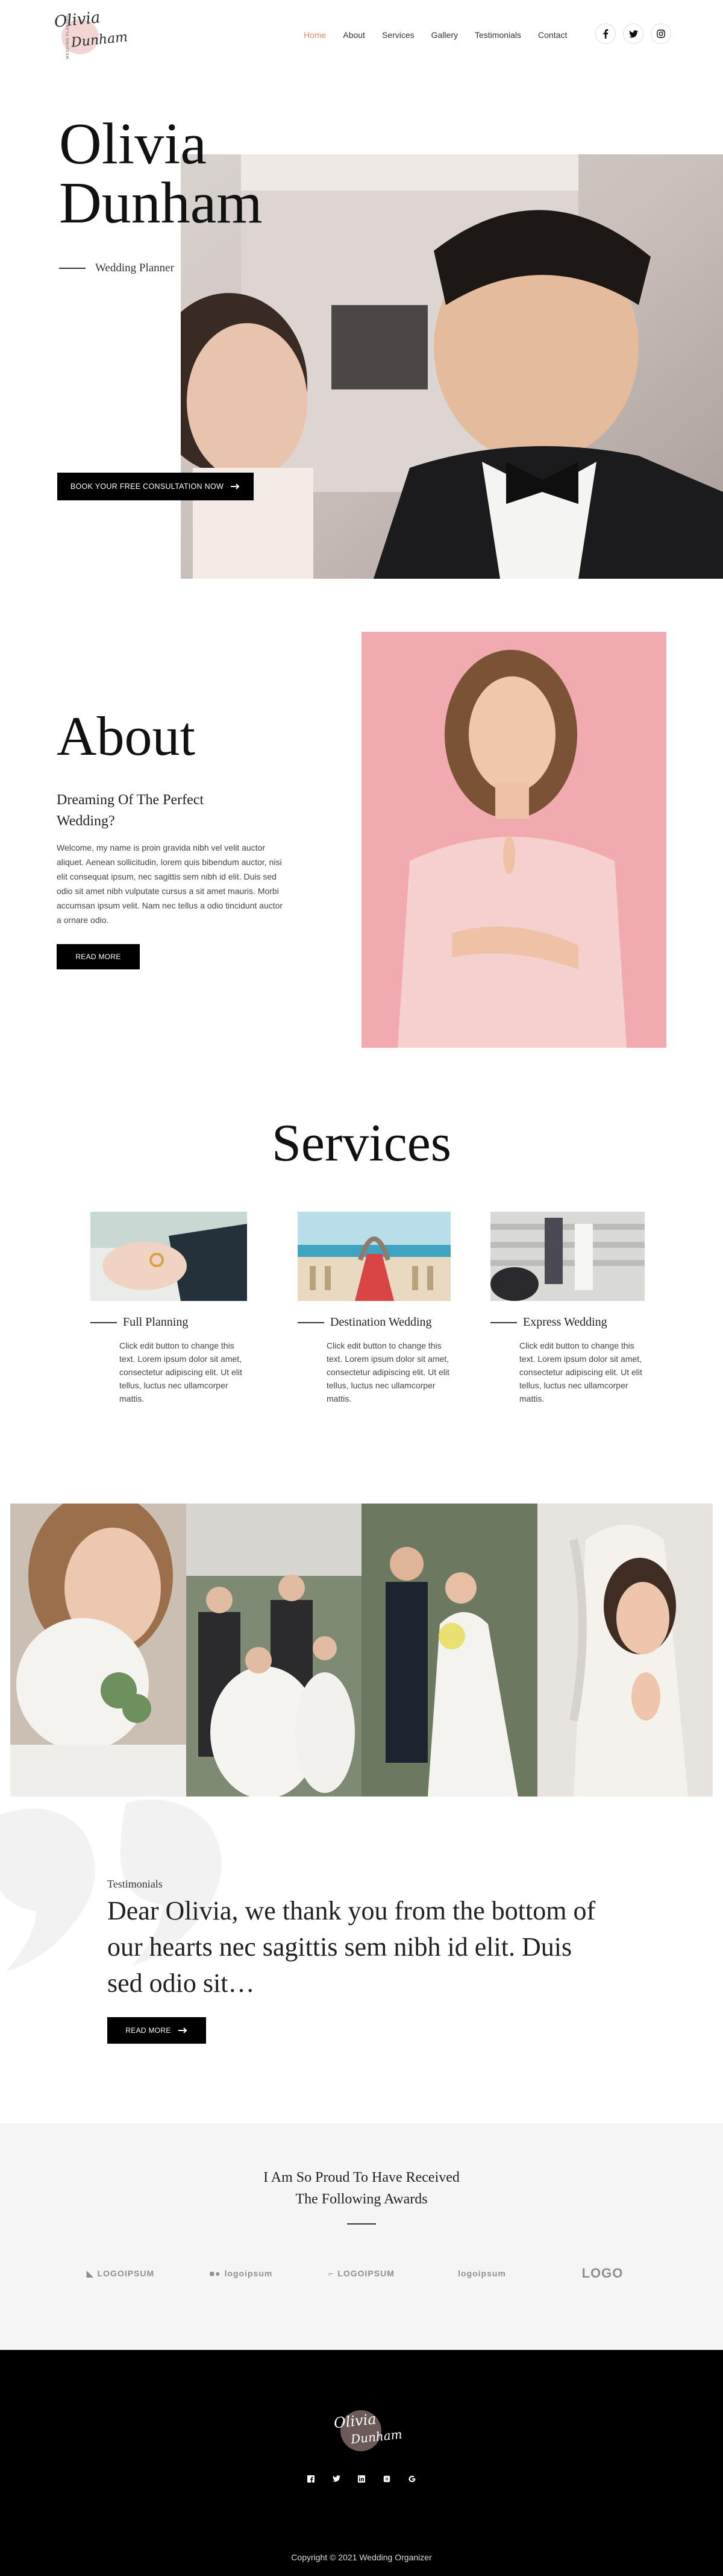 The image size is (723, 2576). I want to click on footer-social-links, so click(361, 2479).